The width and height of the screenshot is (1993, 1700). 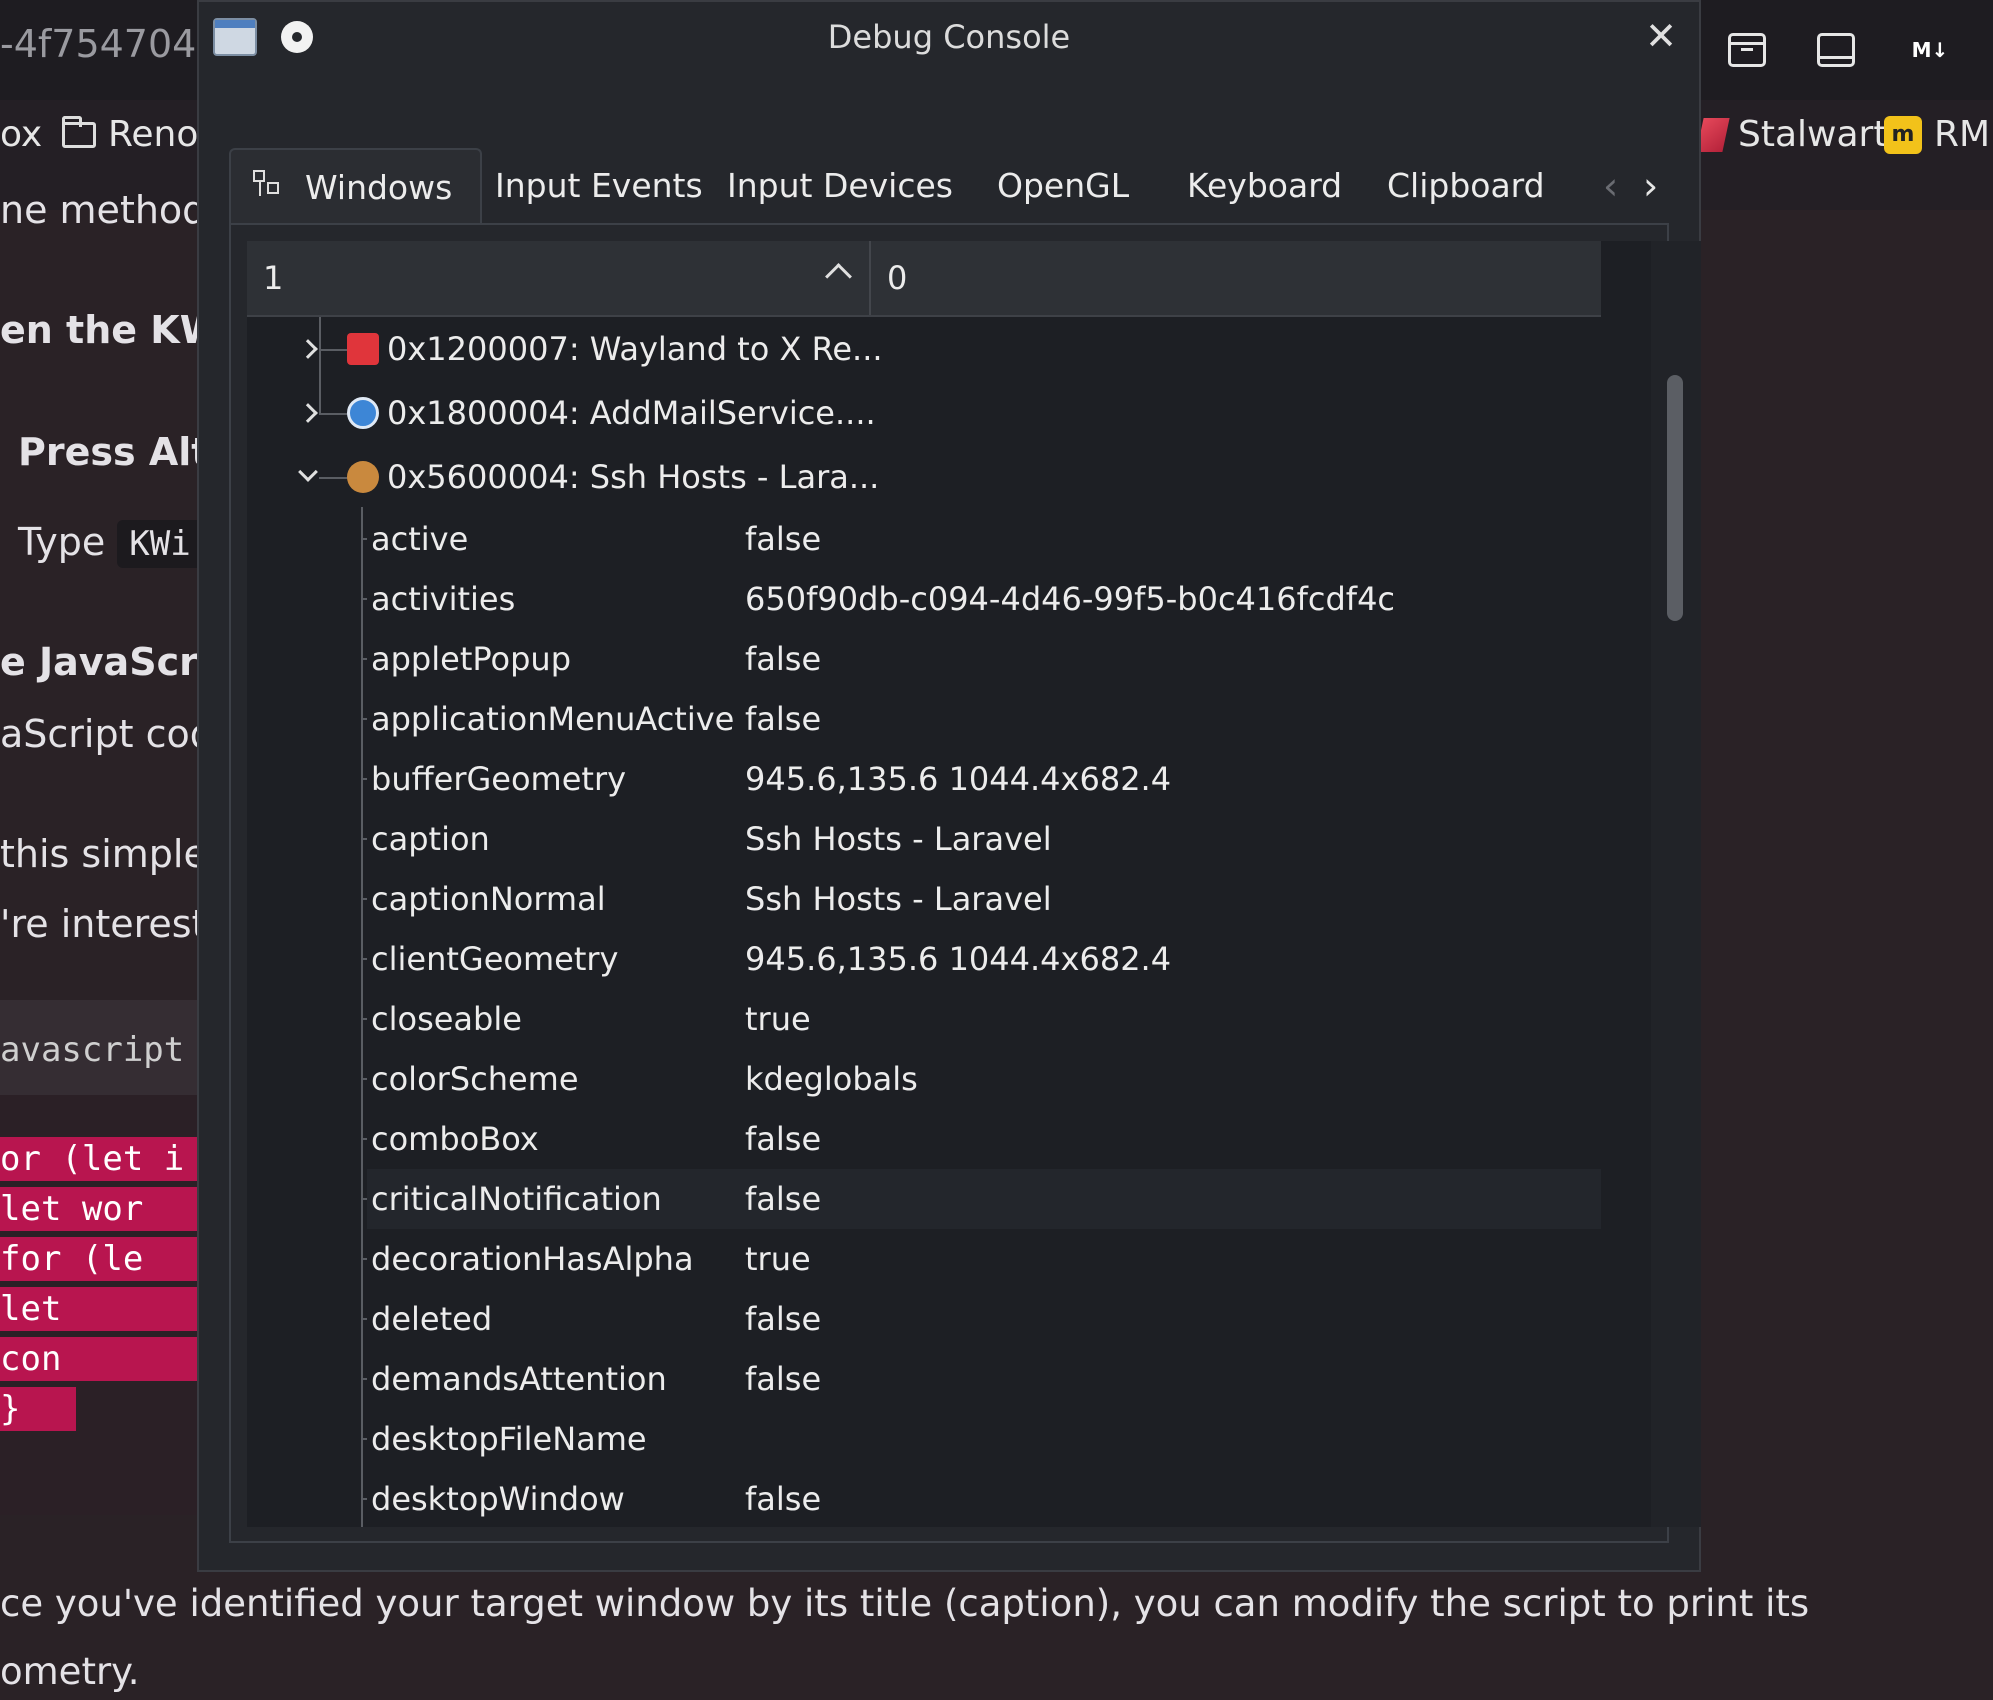 I want to click on property-key: colorScheme, so click(x=475, y=1079).